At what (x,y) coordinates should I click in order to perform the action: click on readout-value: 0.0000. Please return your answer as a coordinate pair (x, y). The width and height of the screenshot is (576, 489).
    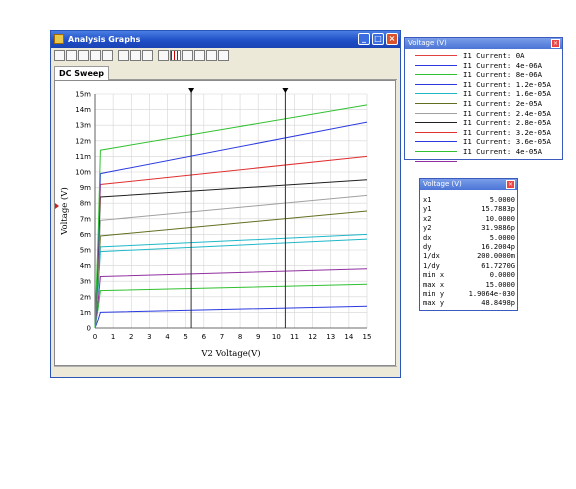
    Looking at the image, I should click on (502, 275).